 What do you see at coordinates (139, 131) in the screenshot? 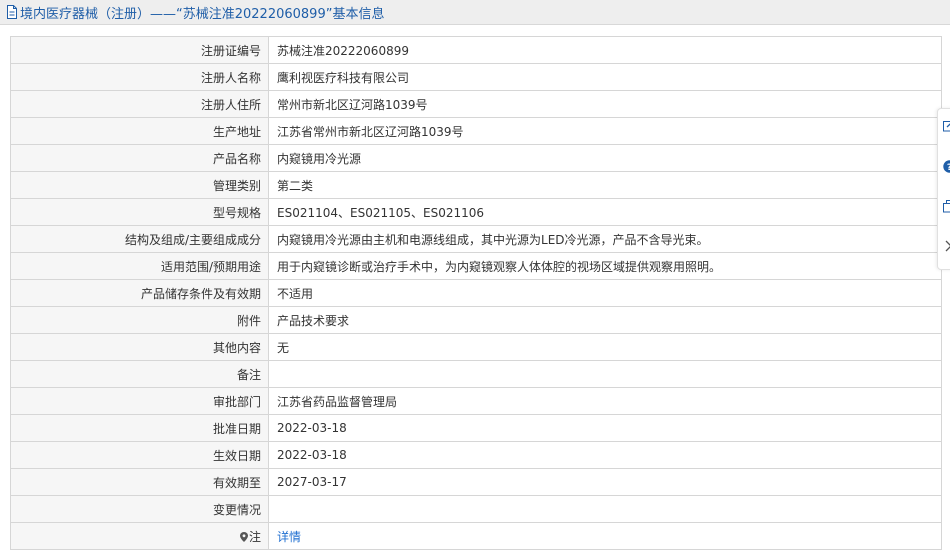
I see `row-label: 生产地址` at bounding box center [139, 131].